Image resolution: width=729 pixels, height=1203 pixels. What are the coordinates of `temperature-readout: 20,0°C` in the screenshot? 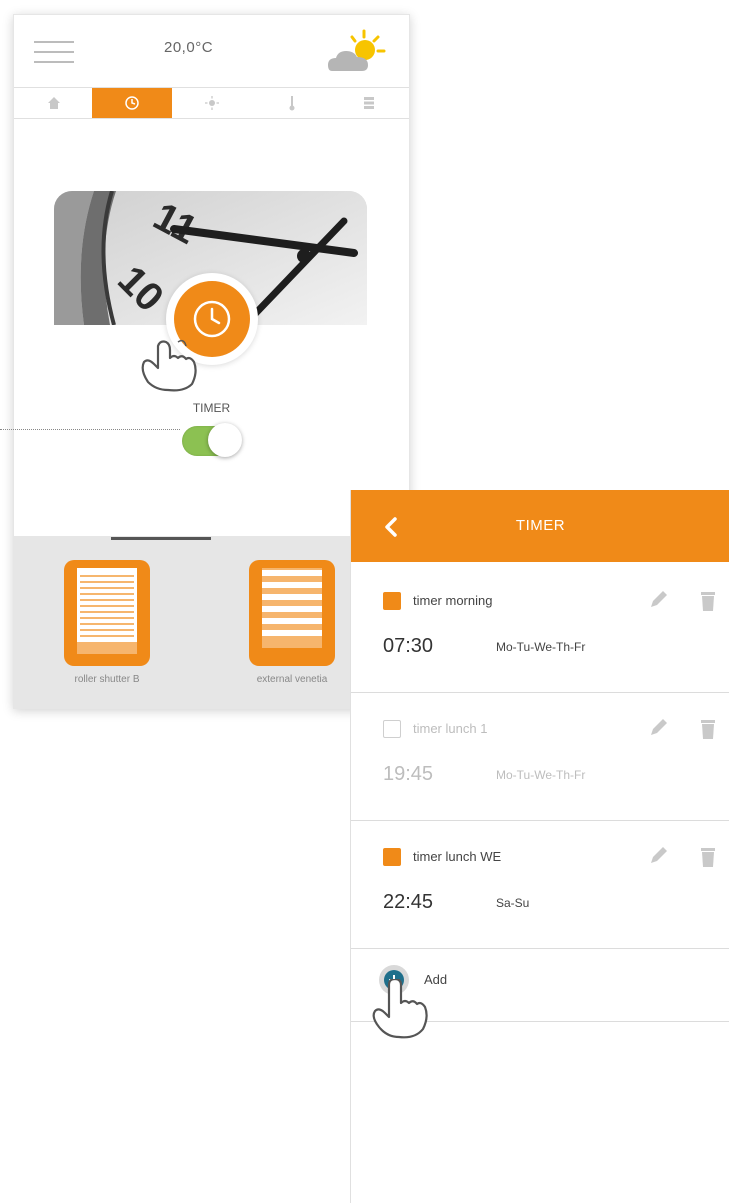 It's located at (189, 47).